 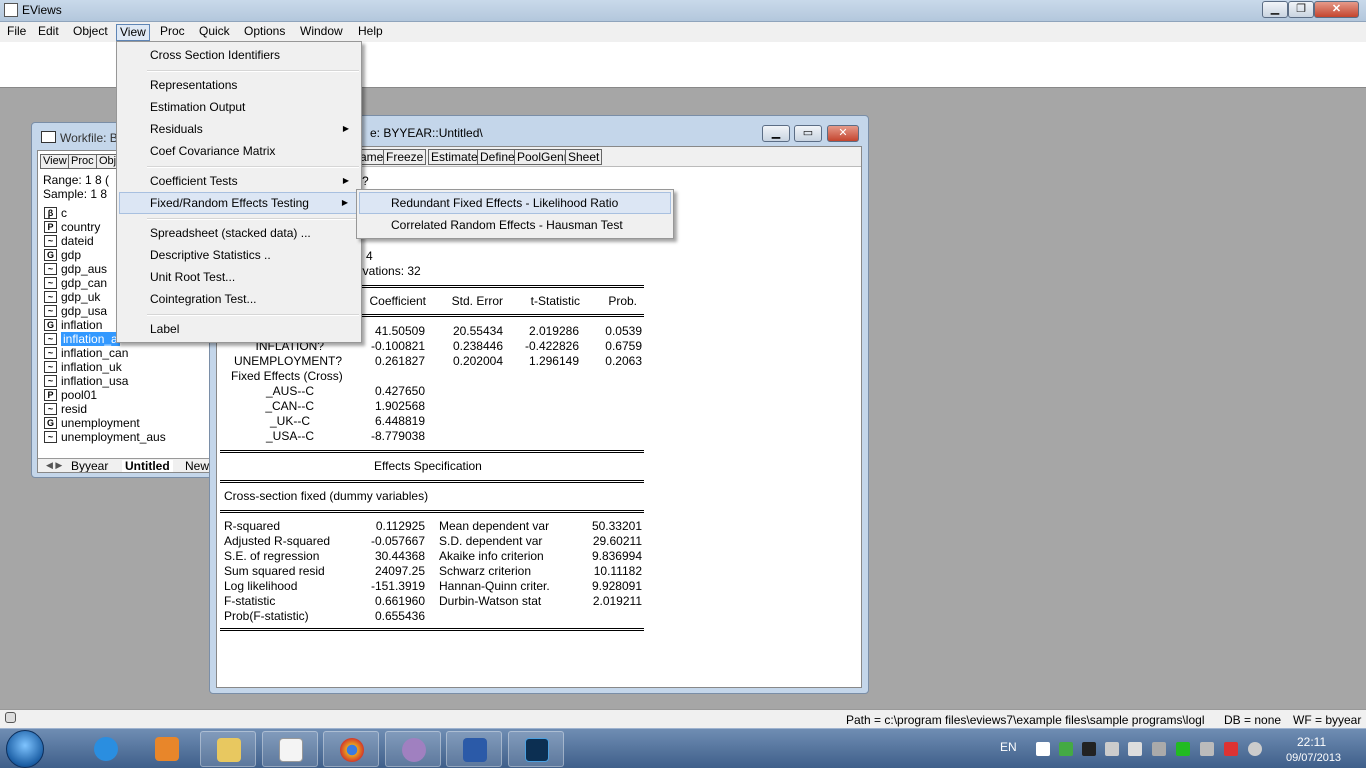 I want to click on status-db: DB = none, so click(x=1253, y=720).